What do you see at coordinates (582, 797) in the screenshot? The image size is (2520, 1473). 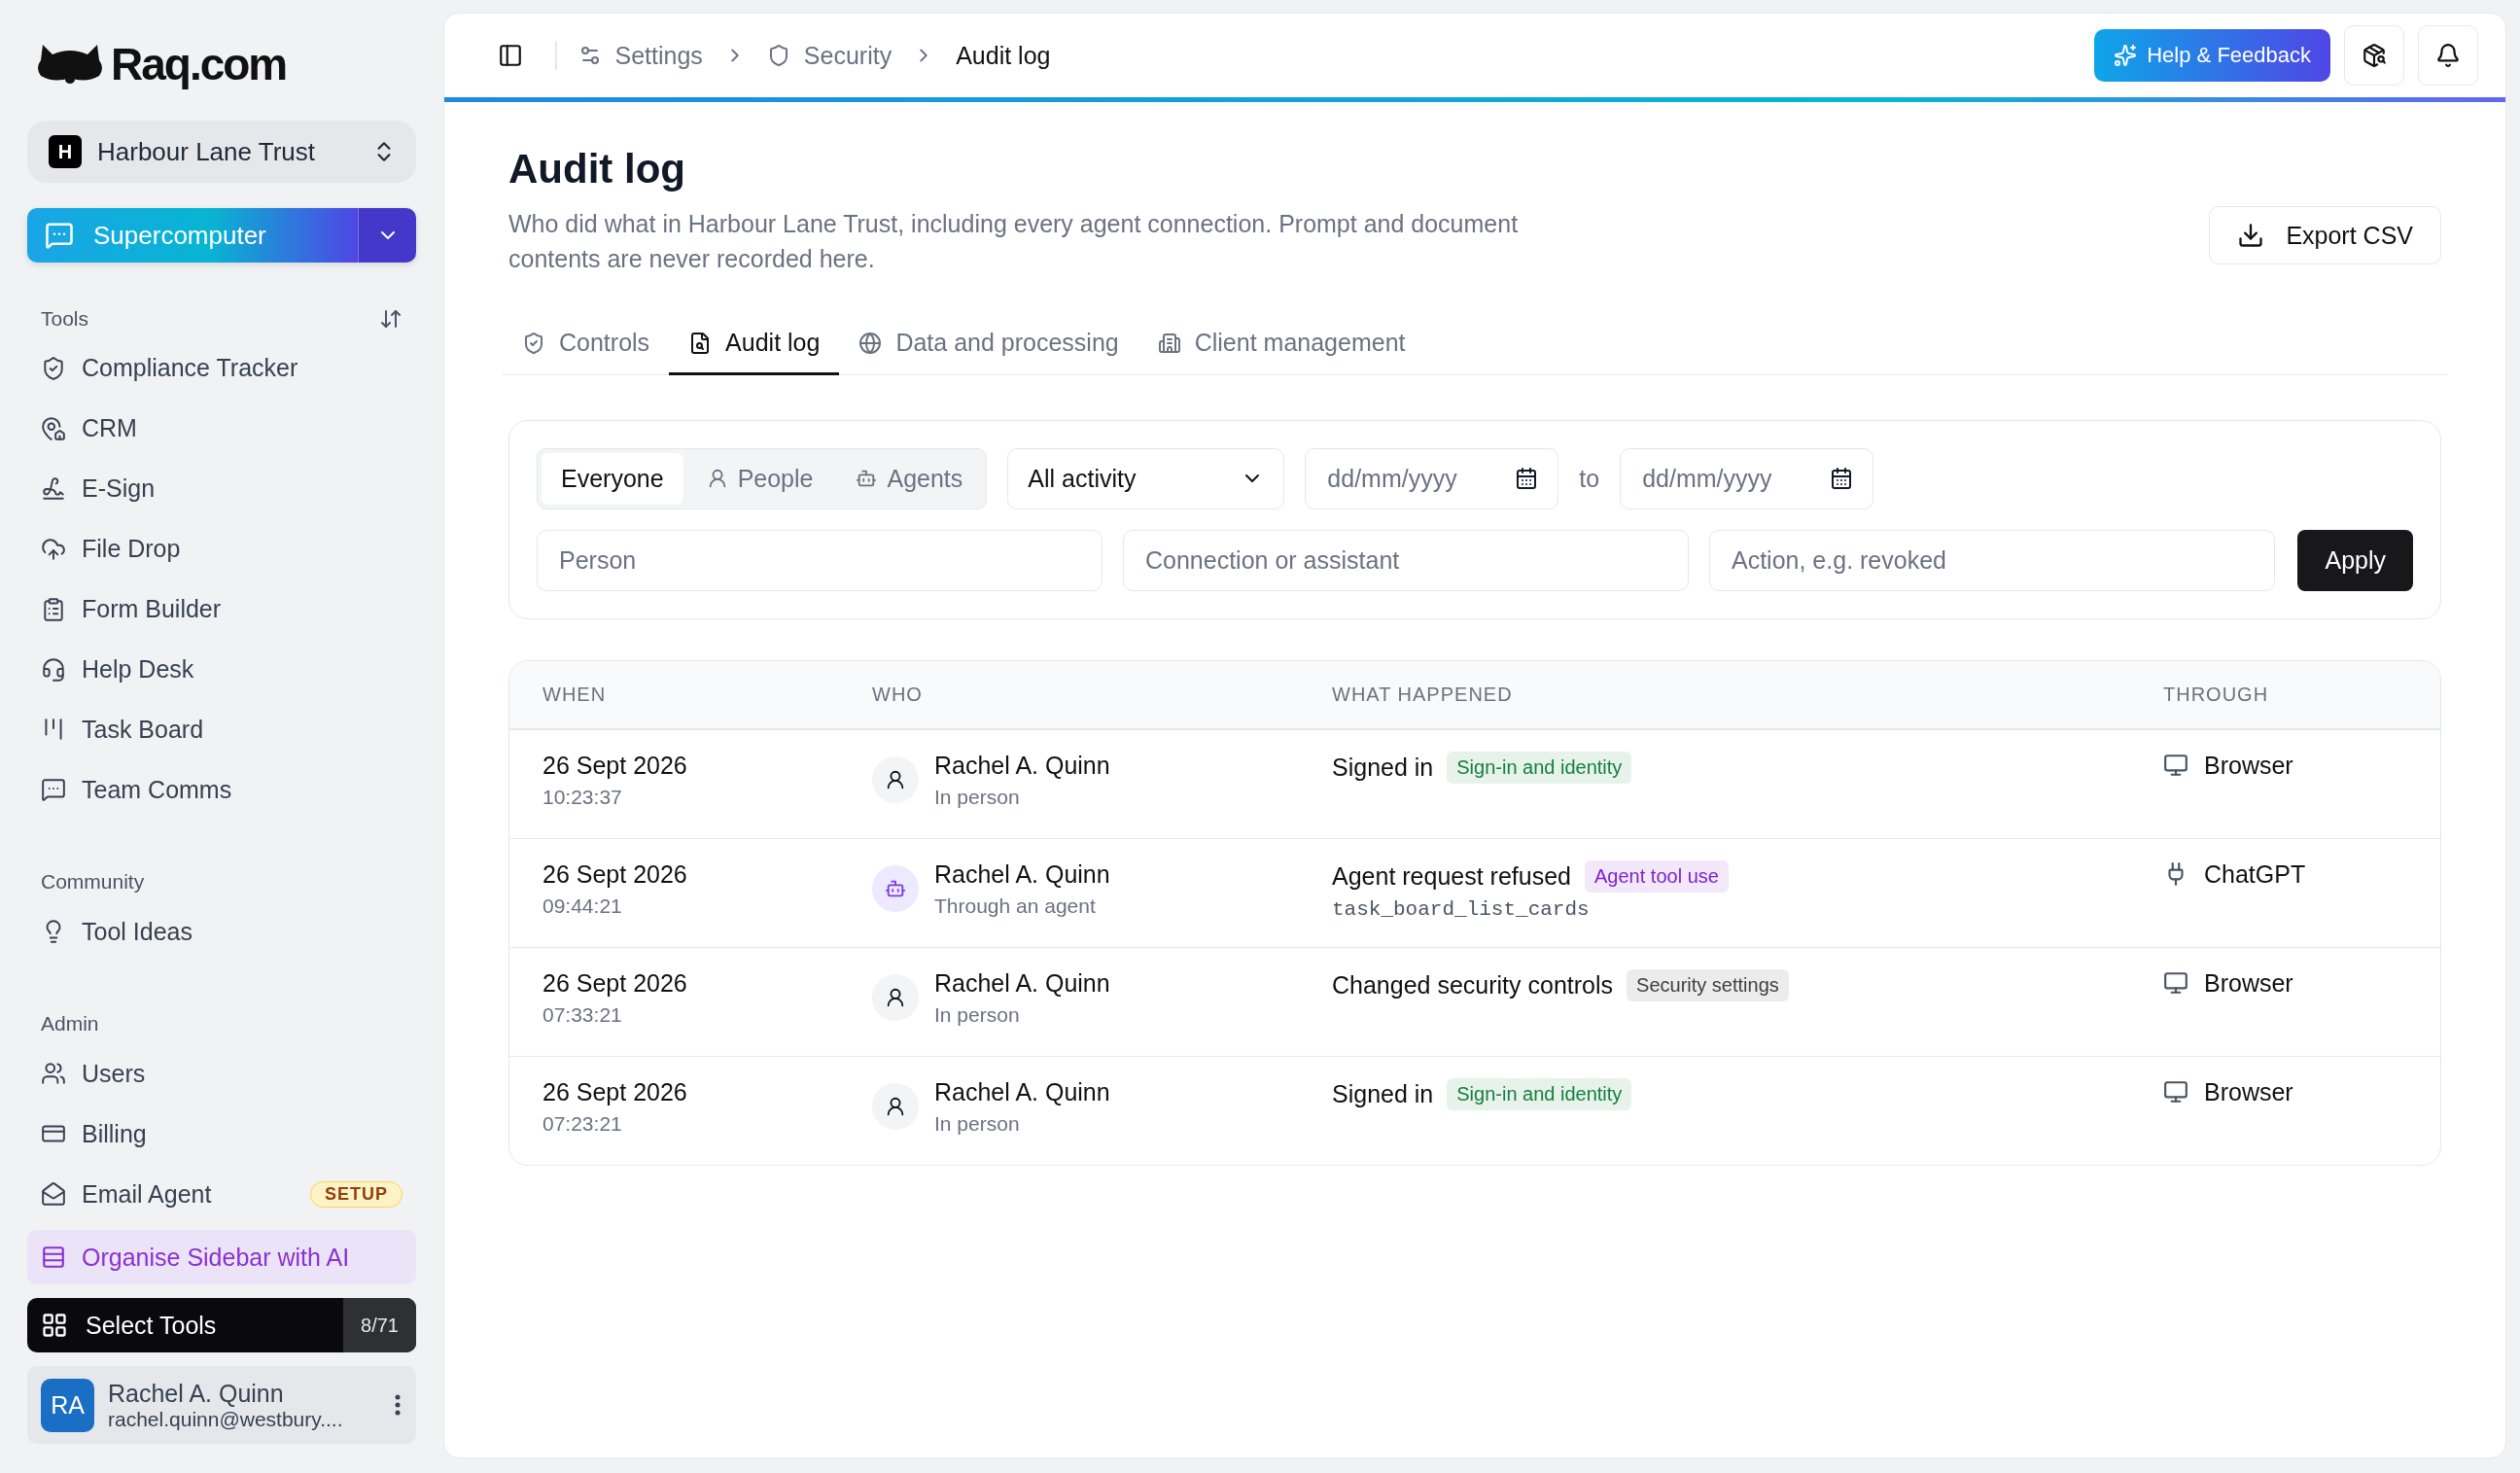 I see `event-time: 10:23:37` at bounding box center [582, 797].